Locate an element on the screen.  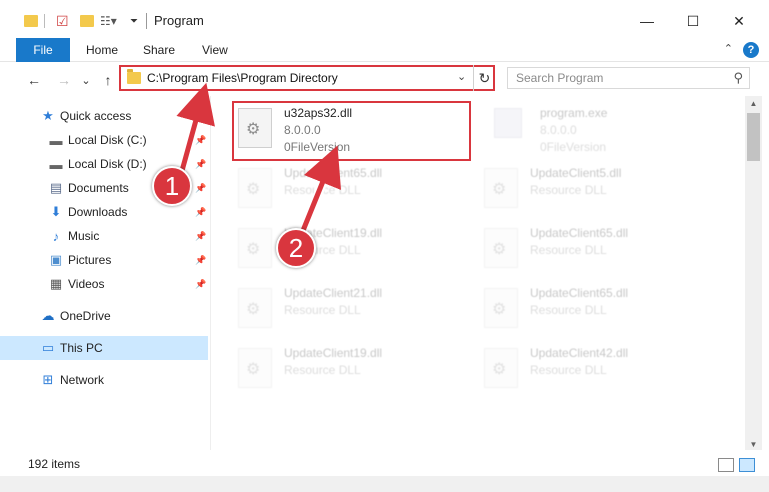
tab-file: File is located at coordinates (43, 50).